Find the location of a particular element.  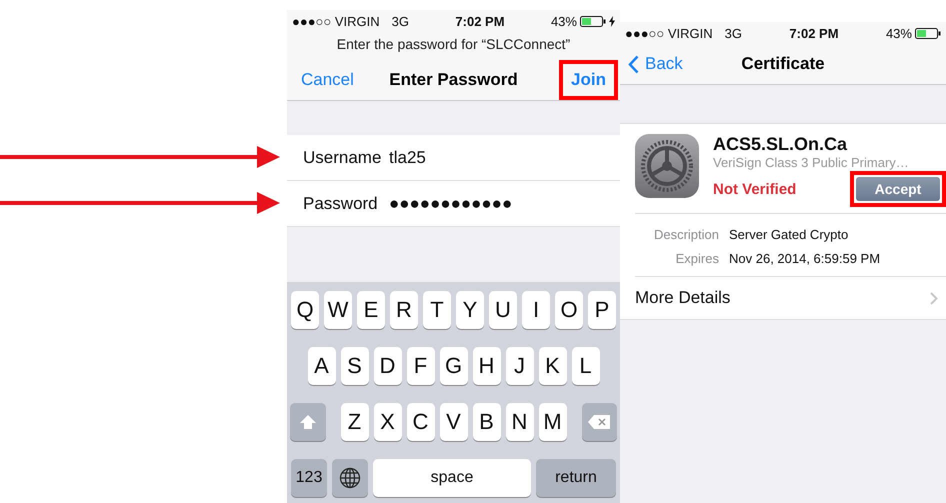

verification-status: Not Verified is located at coordinates (754, 189).